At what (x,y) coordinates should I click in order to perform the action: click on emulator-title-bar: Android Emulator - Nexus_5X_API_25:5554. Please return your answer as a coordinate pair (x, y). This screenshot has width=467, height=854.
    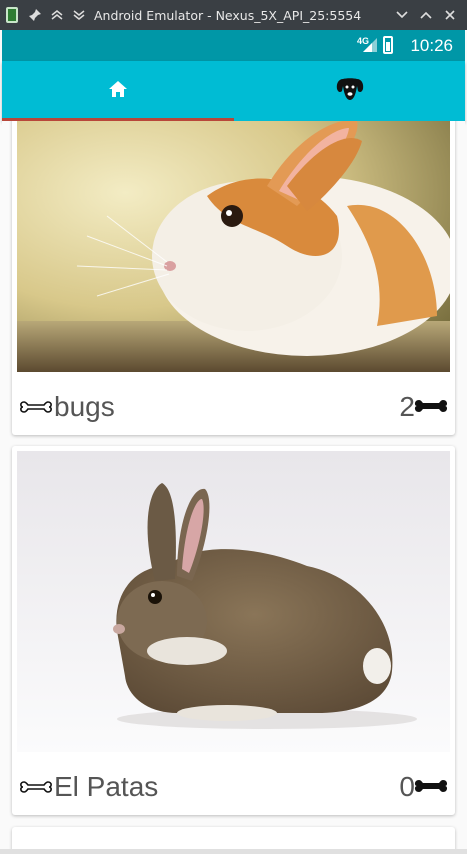
    Looking at the image, I should click on (233, 15).